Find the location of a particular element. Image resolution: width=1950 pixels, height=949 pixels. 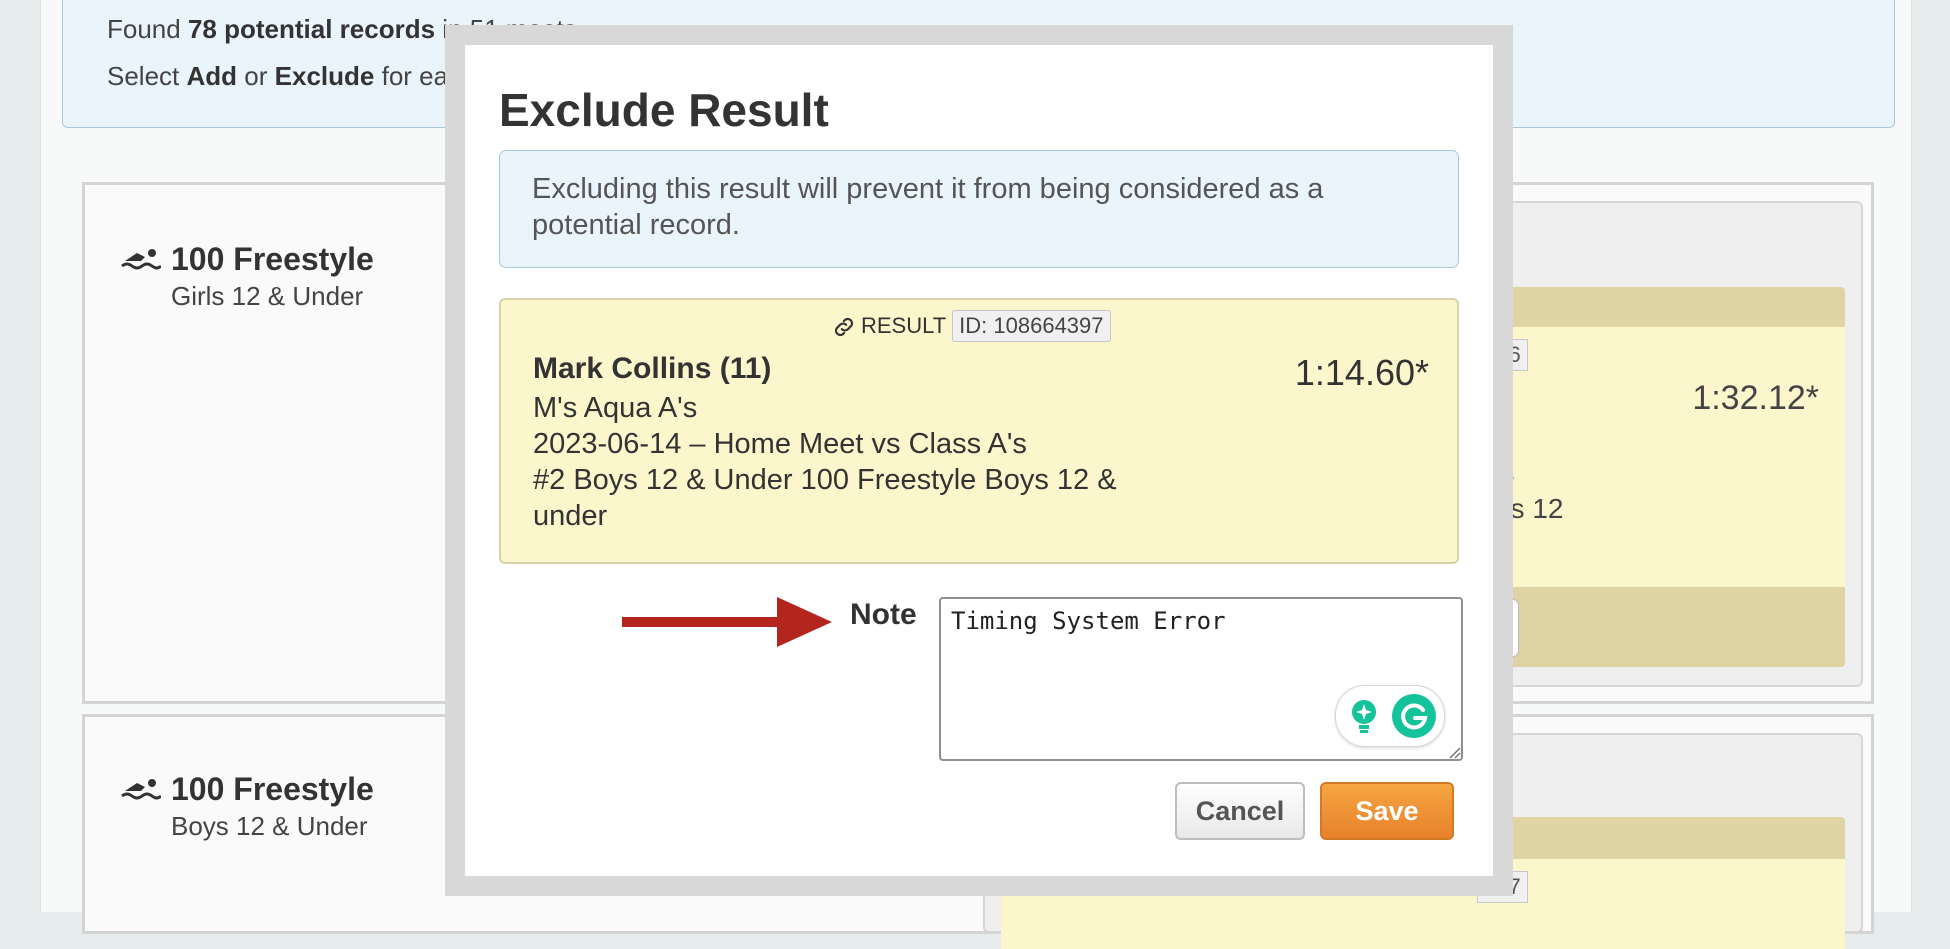

record-time: 1:32.12* is located at coordinates (1755, 398).